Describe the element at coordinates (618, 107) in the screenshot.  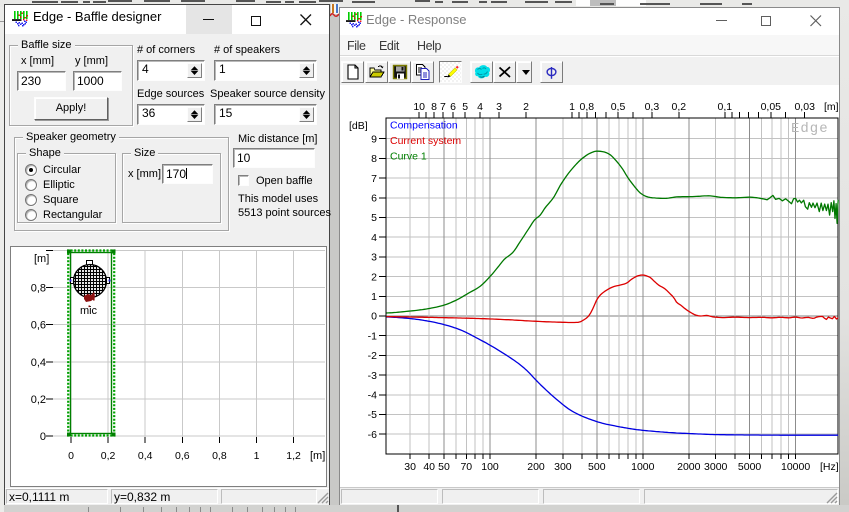
I see `svg-text: 0,5` at that location.